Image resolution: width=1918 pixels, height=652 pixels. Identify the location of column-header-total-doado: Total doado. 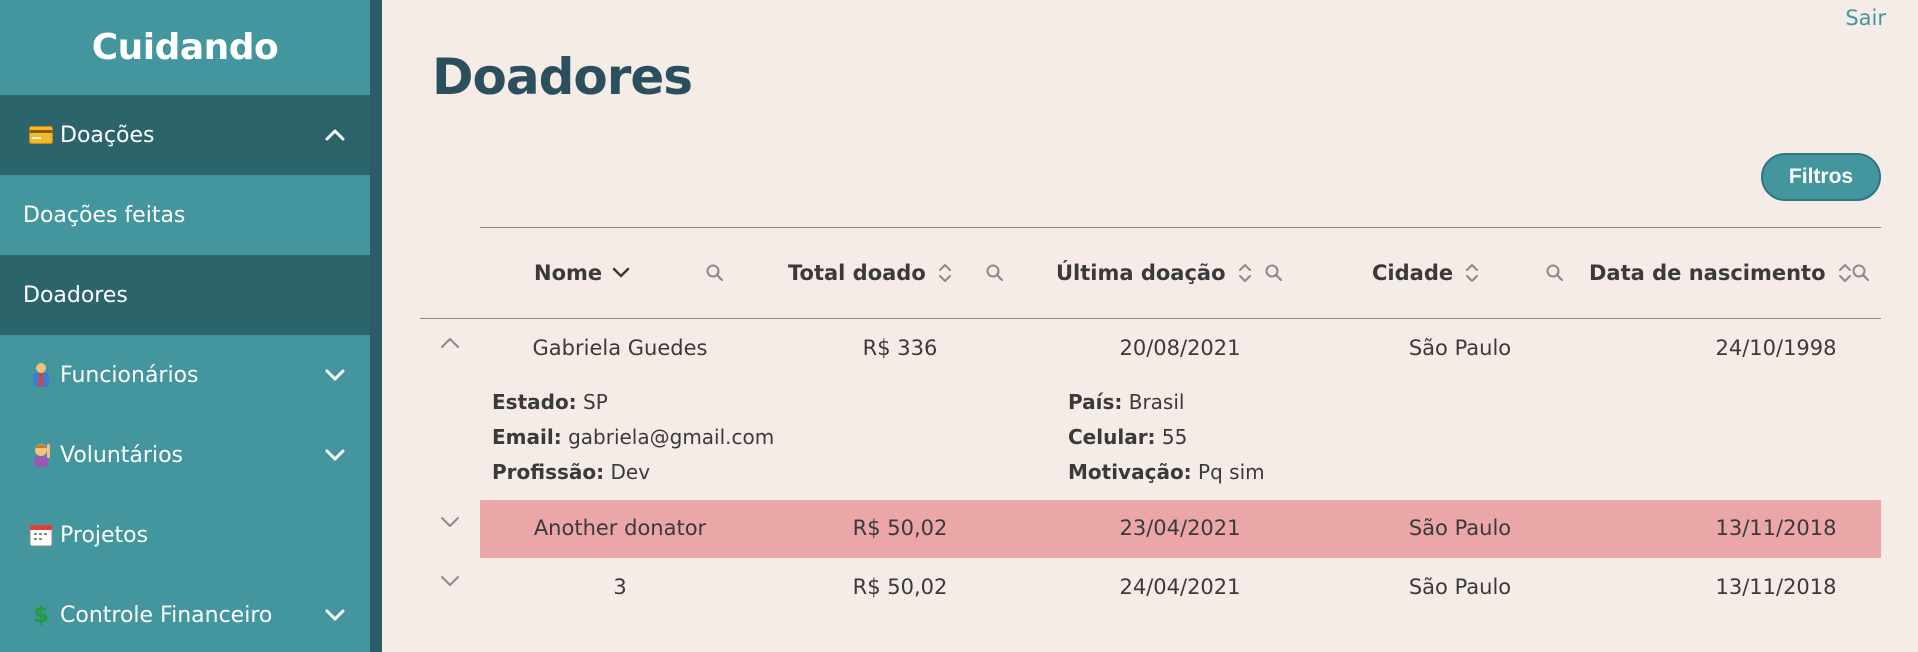
(871, 273).